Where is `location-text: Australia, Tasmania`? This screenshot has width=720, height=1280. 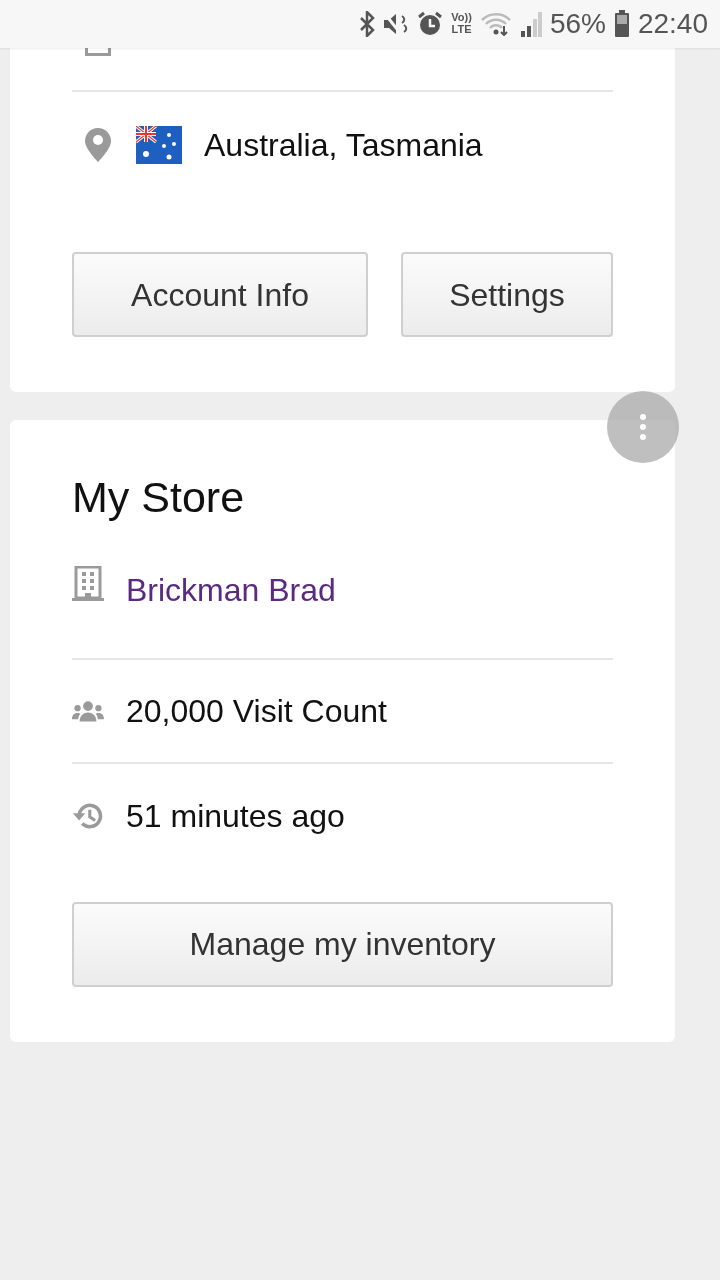 location-text: Australia, Tasmania is located at coordinates (343, 145).